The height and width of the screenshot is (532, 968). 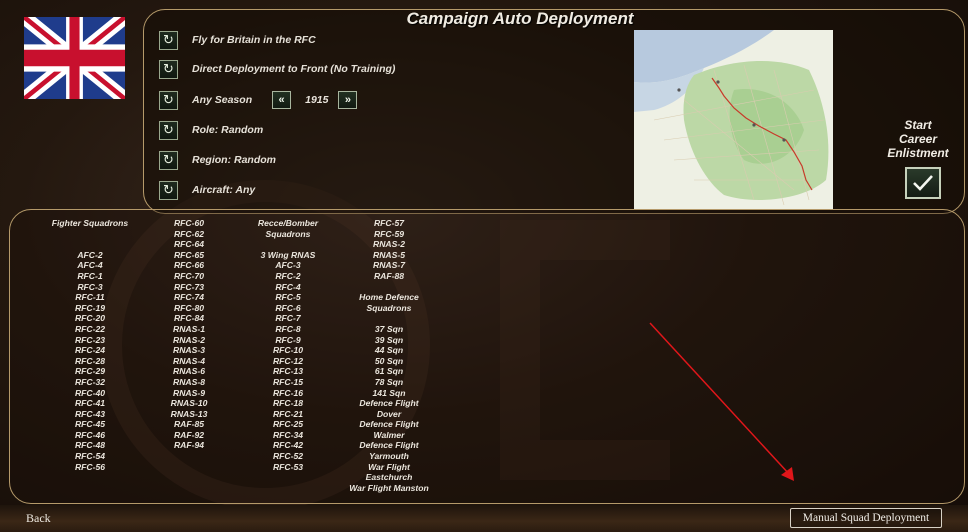 What do you see at coordinates (389, 477) in the screenshot?
I see `squadron-item: Eastchurch` at bounding box center [389, 477].